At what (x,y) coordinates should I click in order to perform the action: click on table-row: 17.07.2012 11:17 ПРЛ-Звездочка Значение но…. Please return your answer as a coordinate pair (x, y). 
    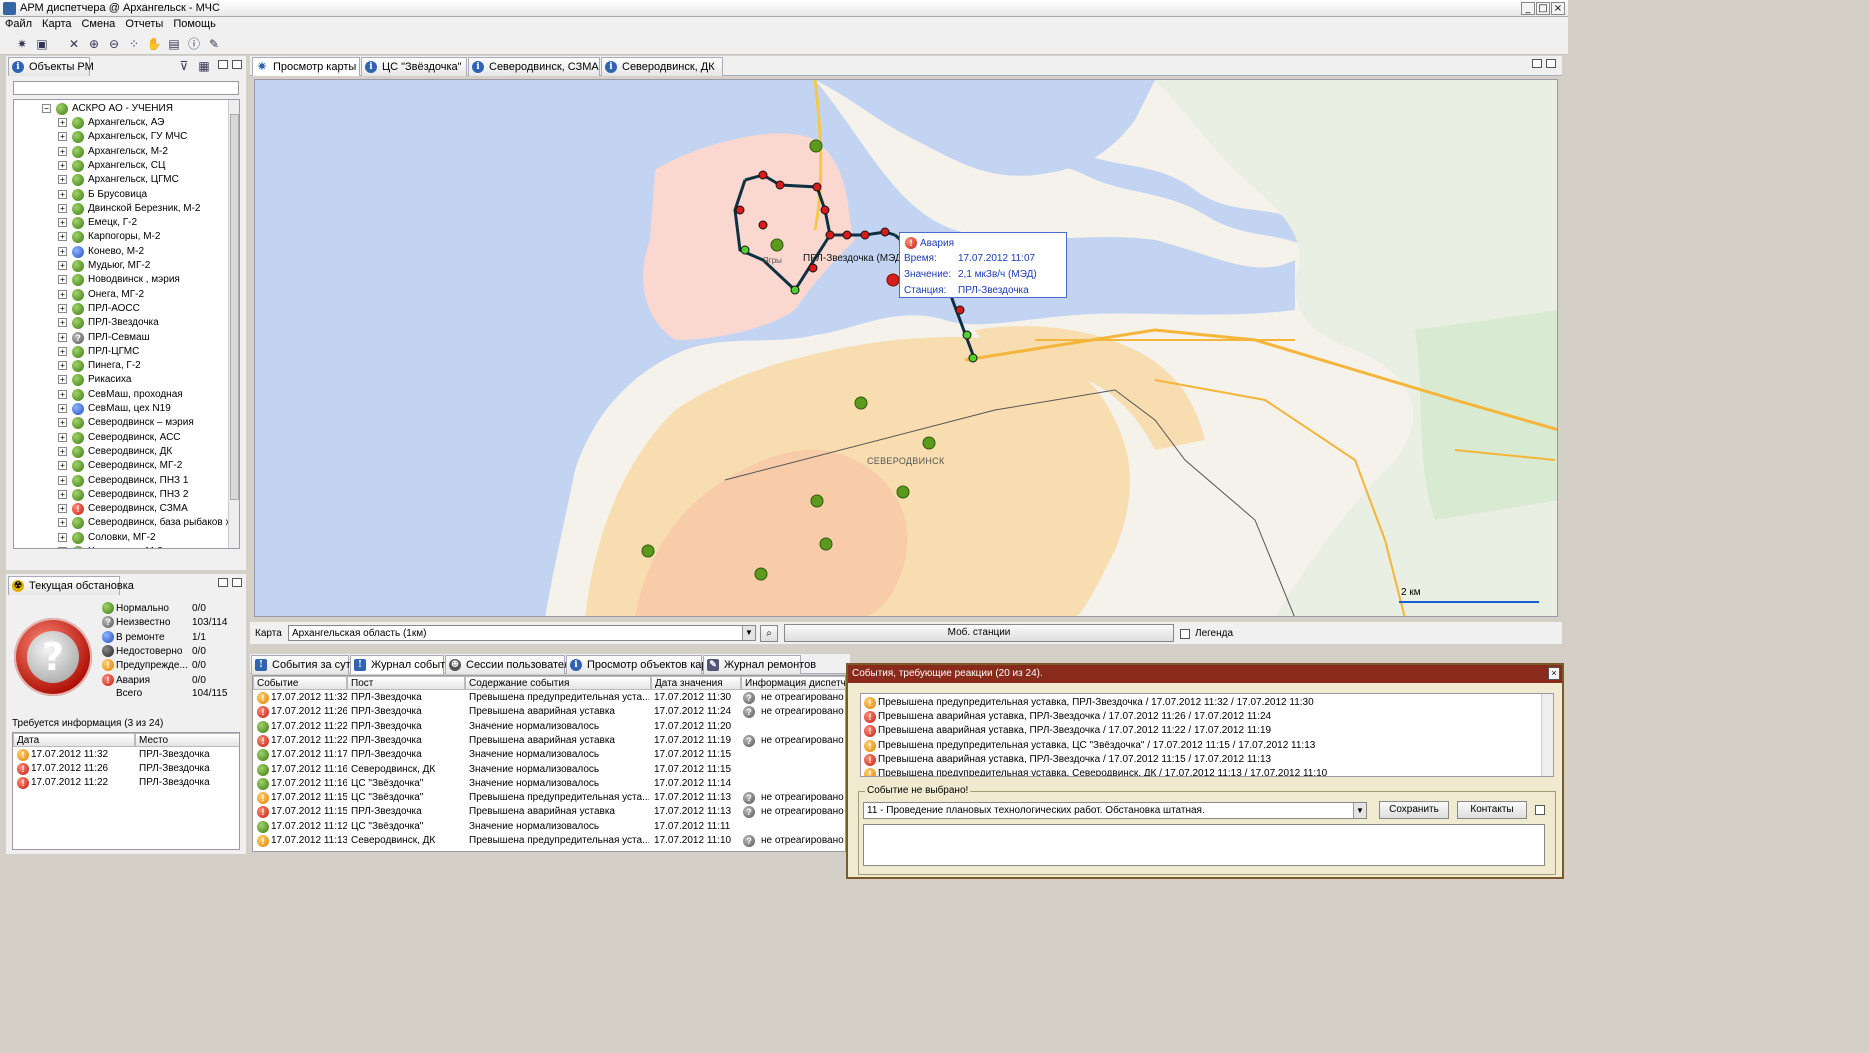
    Looking at the image, I should click on (549, 755).